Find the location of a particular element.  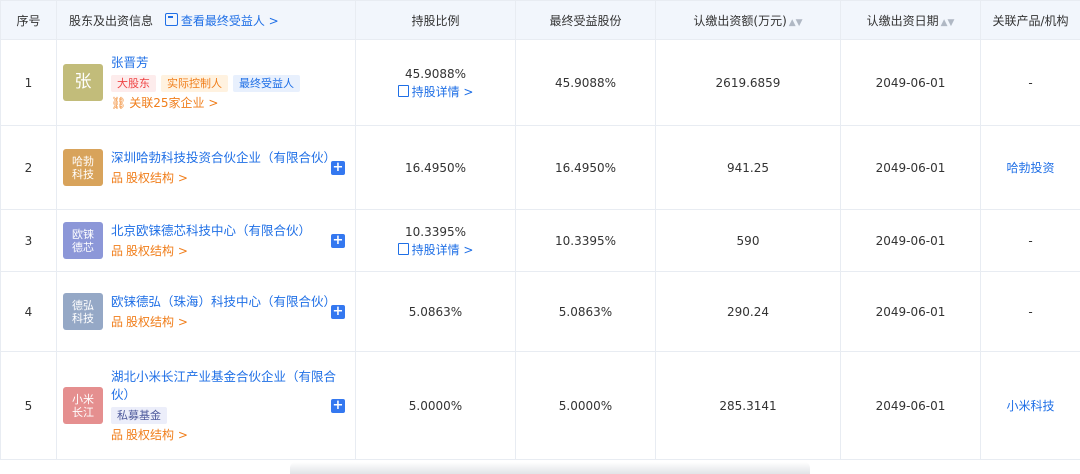

header-related: 关联产品/机构 is located at coordinates (1030, 20).